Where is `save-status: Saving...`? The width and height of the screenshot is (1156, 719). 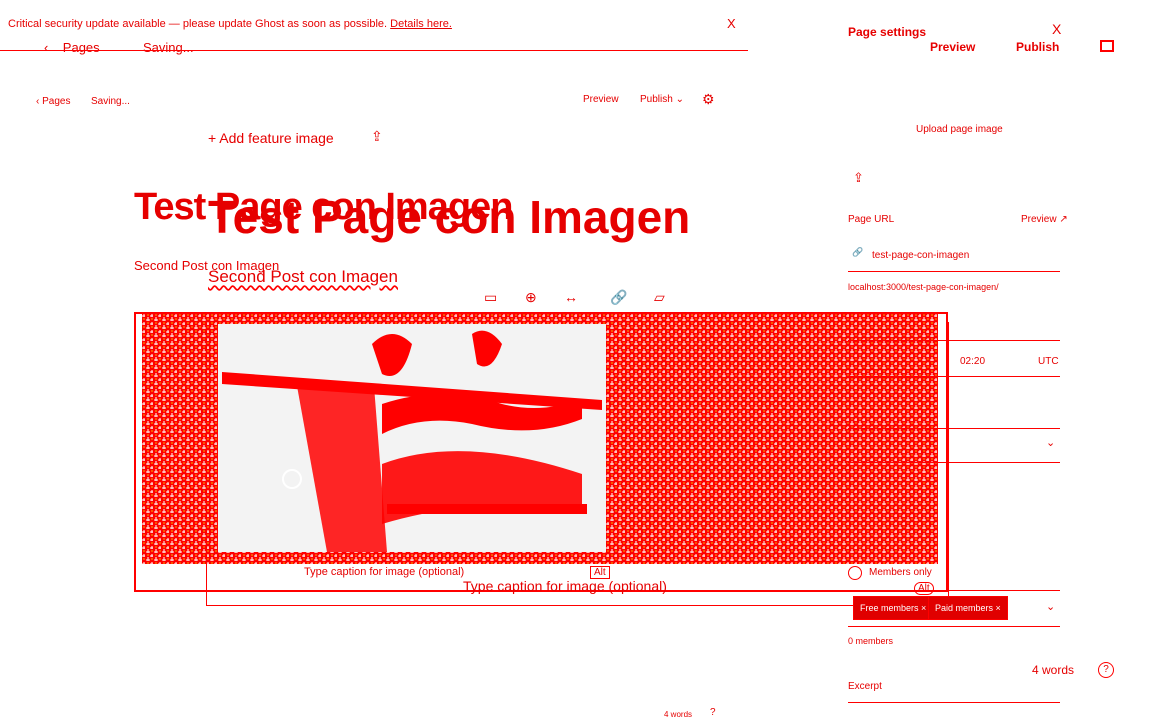 save-status: Saving... is located at coordinates (168, 47).